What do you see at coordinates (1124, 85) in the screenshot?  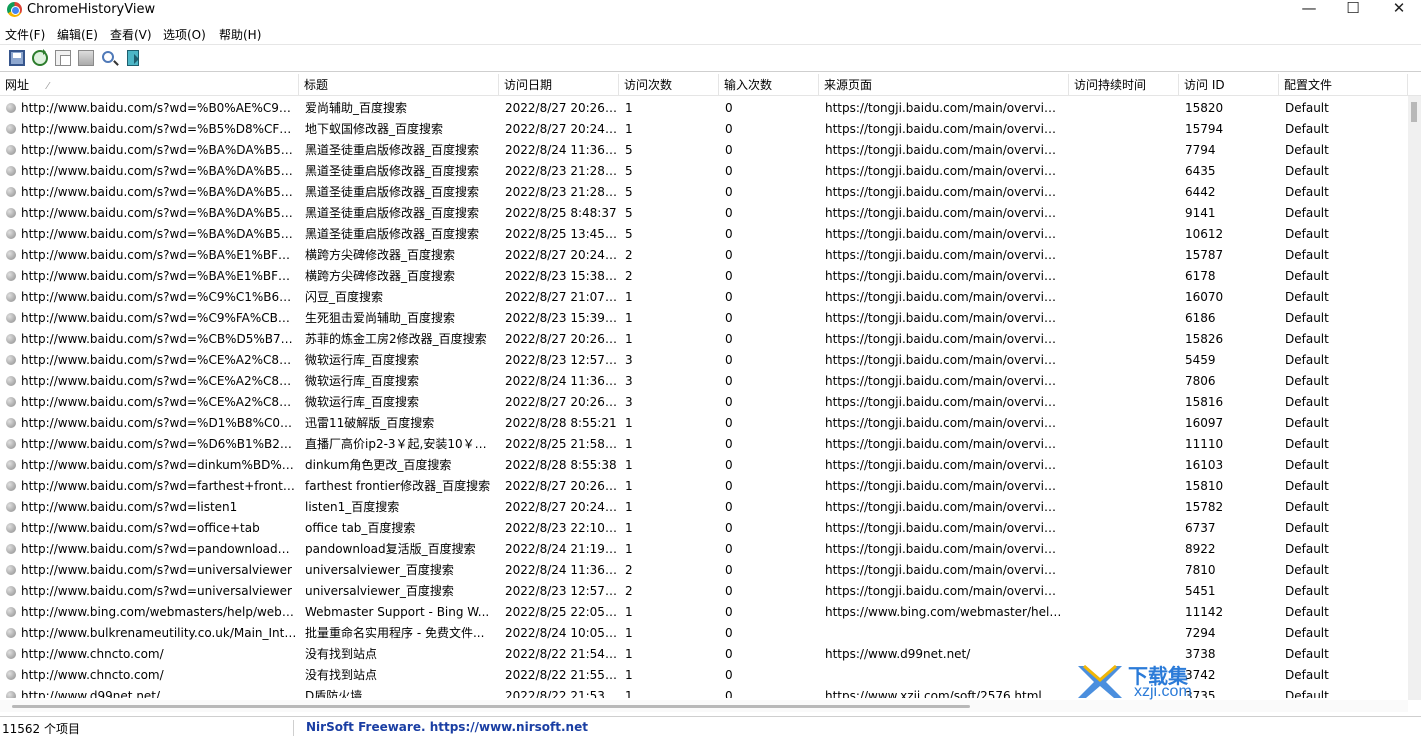 I see `column-header-visit-duration: 访问持续时间` at bounding box center [1124, 85].